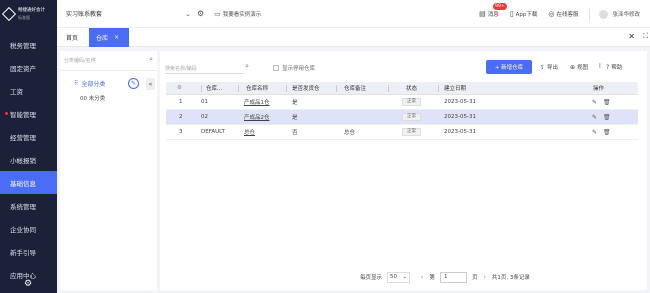 The height and width of the screenshot is (293, 650). Describe the element at coordinates (583, 68) in the screenshot. I see `view-label: 视图` at that location.